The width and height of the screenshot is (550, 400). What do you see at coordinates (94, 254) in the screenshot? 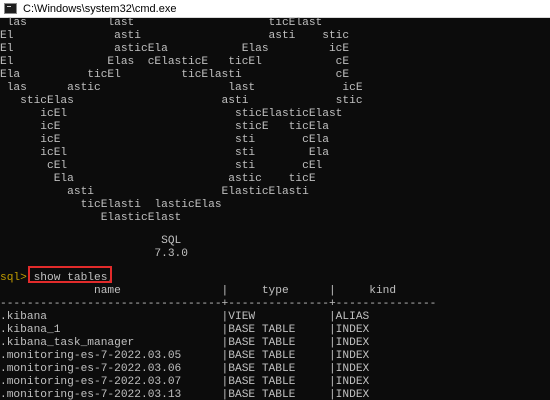
I see `version-label: 7.3.0` at bounding box center [94, 254].